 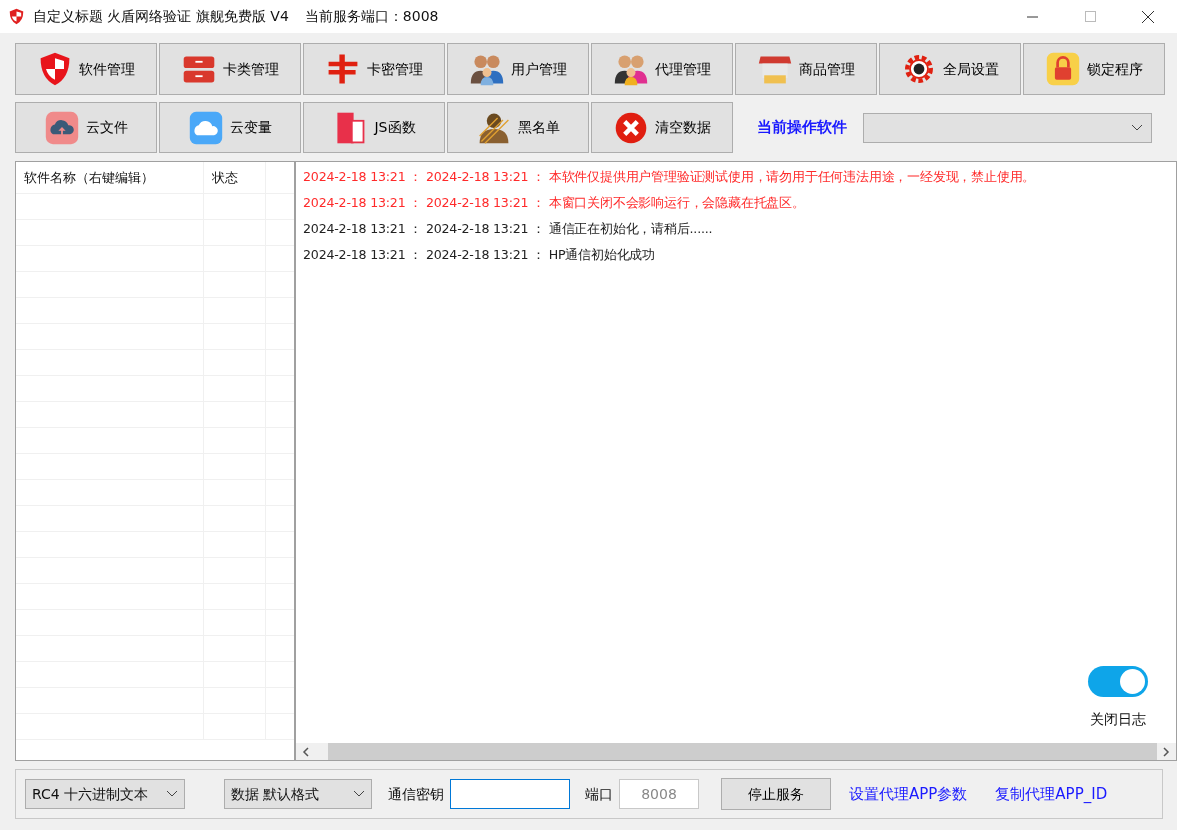 What do you see at coordinates (374, 69) in the screenshot?
I see `toolbar-button: 卡密管理` at bounding box center [374, 69].